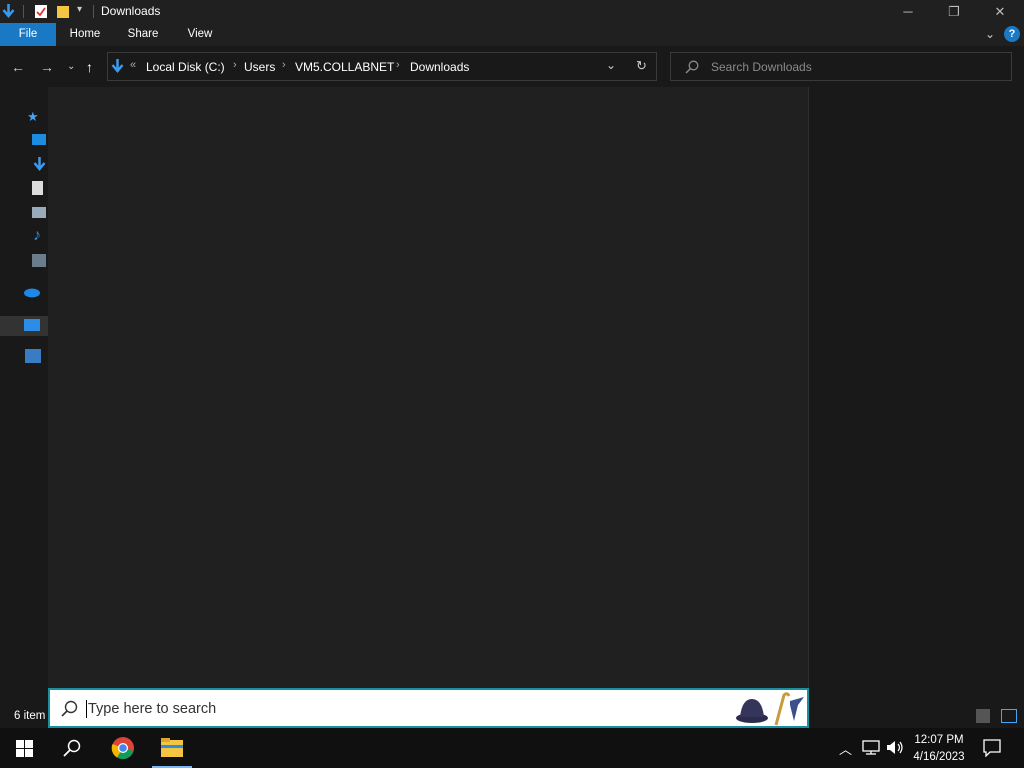 This screenshot has height=768, width=1024. What do you see at coordinates (37, 236) in the screenshot?
I see `music-icon: ♪` at bounding box center [37, 236].